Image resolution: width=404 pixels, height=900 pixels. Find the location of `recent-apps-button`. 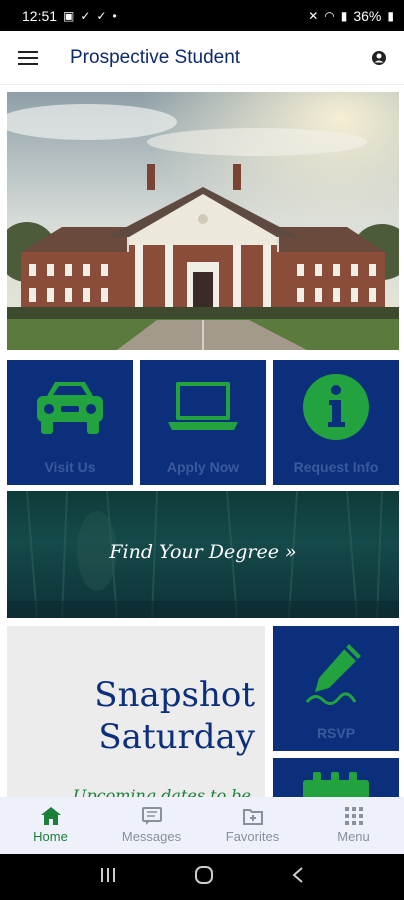

recent-apps-button is located at coordinates (108, 877).